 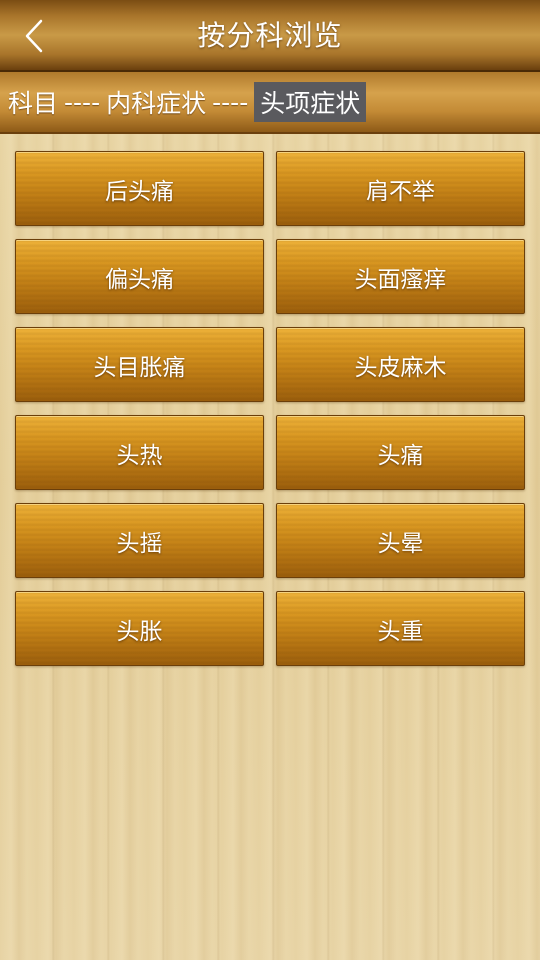 What do you see at coordinates (400, 276) in the screenshot?
I see `symptom-button-head-face-itching: 头面瘙痒` at bounding box center [400, 276].